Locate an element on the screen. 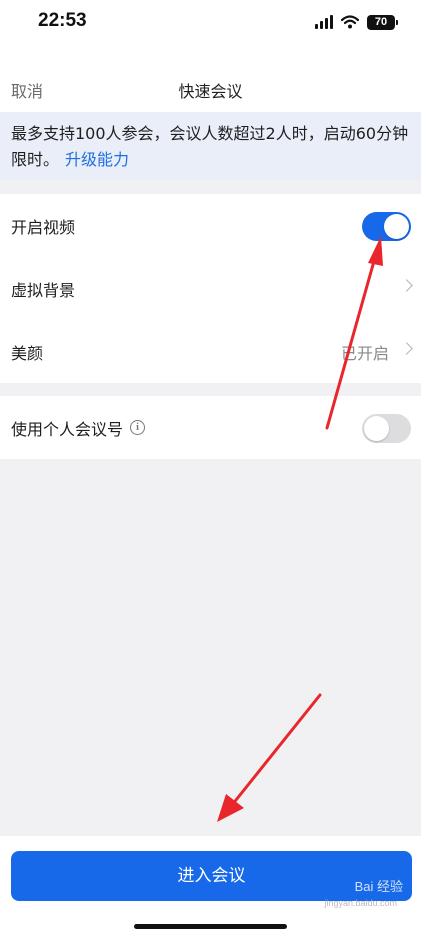  status-icons: 70 is located at coordinates (356, 22).